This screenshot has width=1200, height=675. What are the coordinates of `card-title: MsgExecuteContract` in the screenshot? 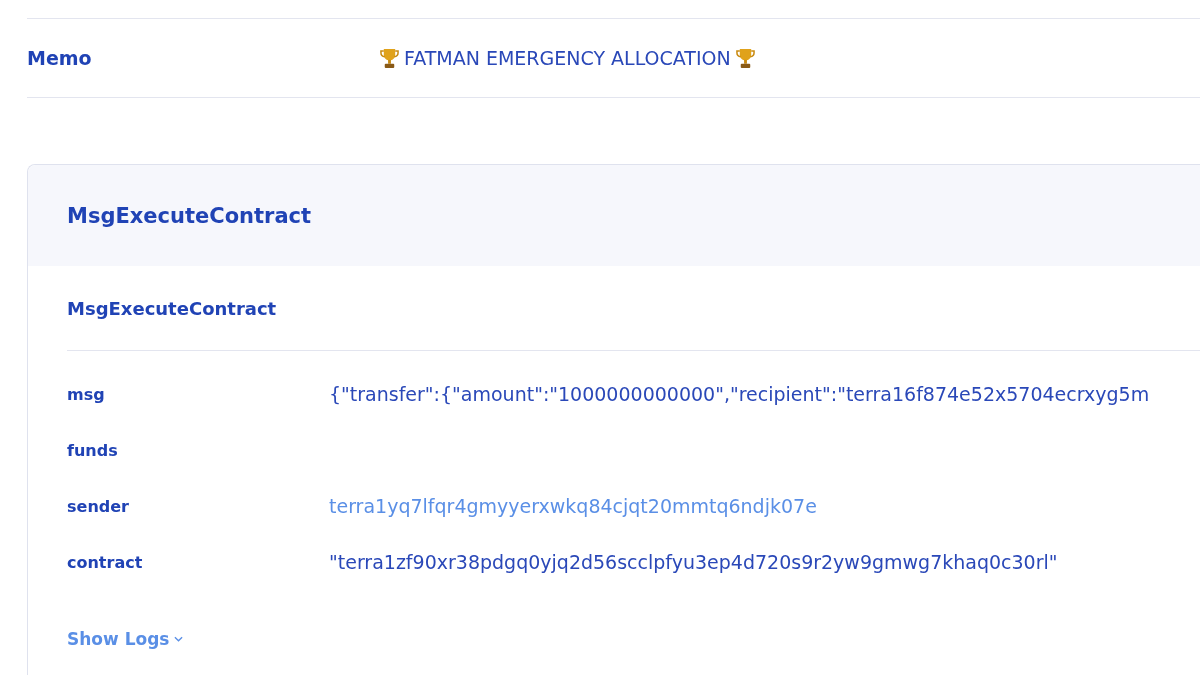 It's located at (189, 215).